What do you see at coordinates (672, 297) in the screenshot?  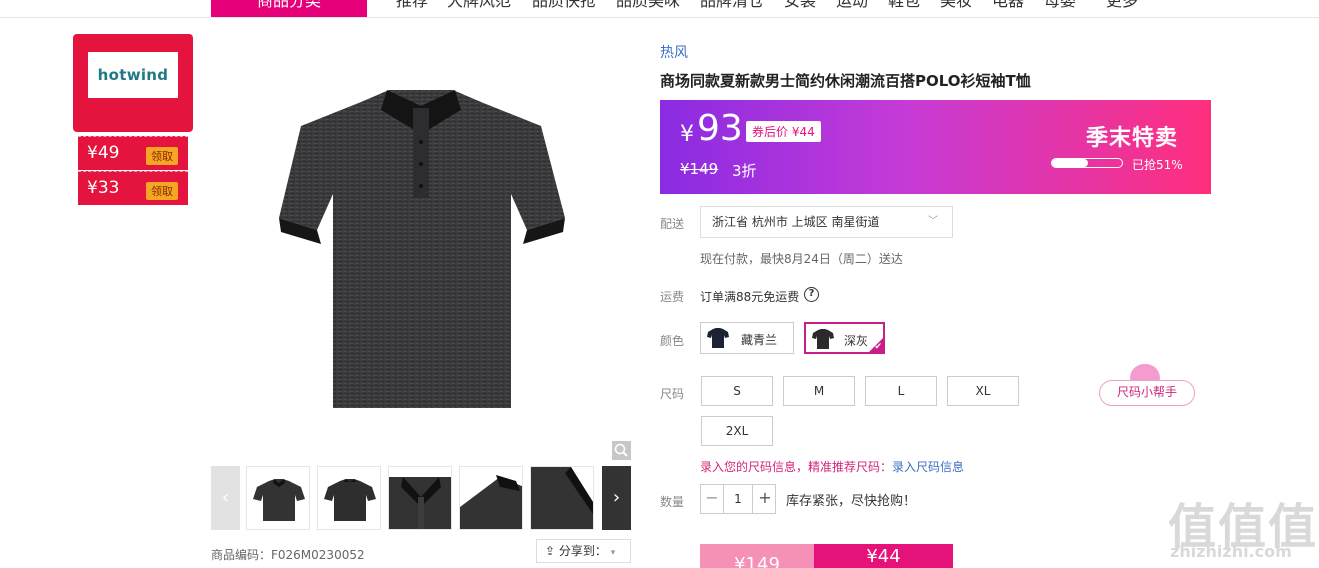 I see `shipping-label: 运费` at bounding box center [672, 297].